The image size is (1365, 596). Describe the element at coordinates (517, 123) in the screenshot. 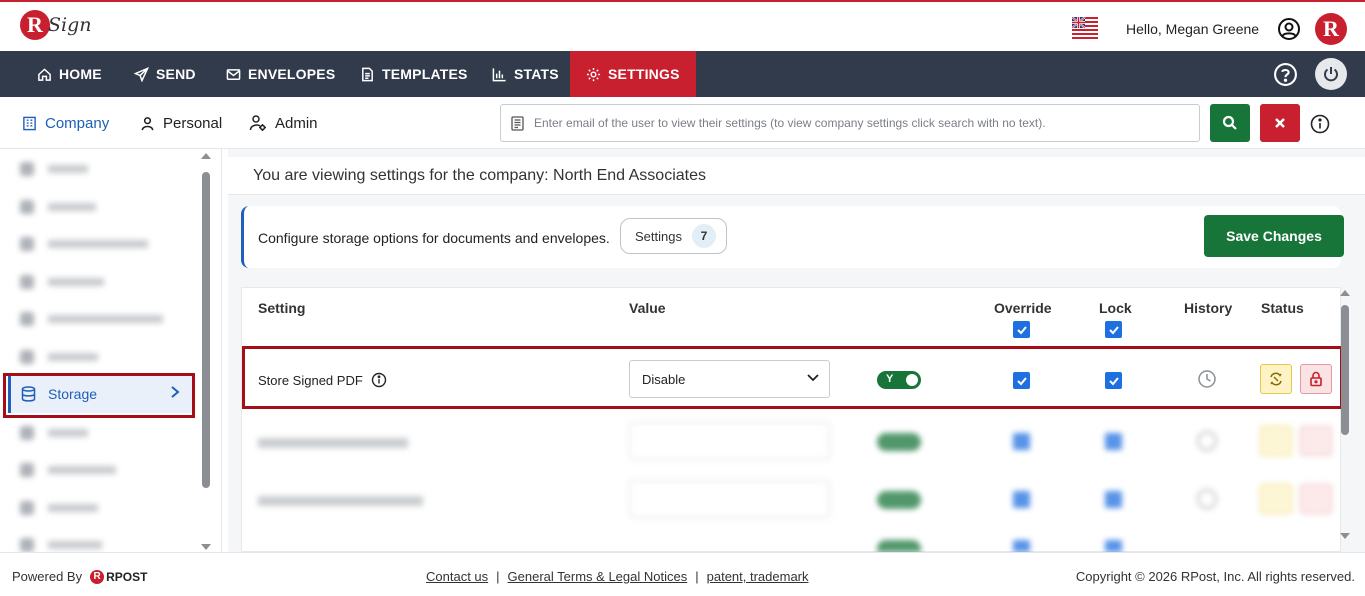

I see `contact-card-icon` at that location.